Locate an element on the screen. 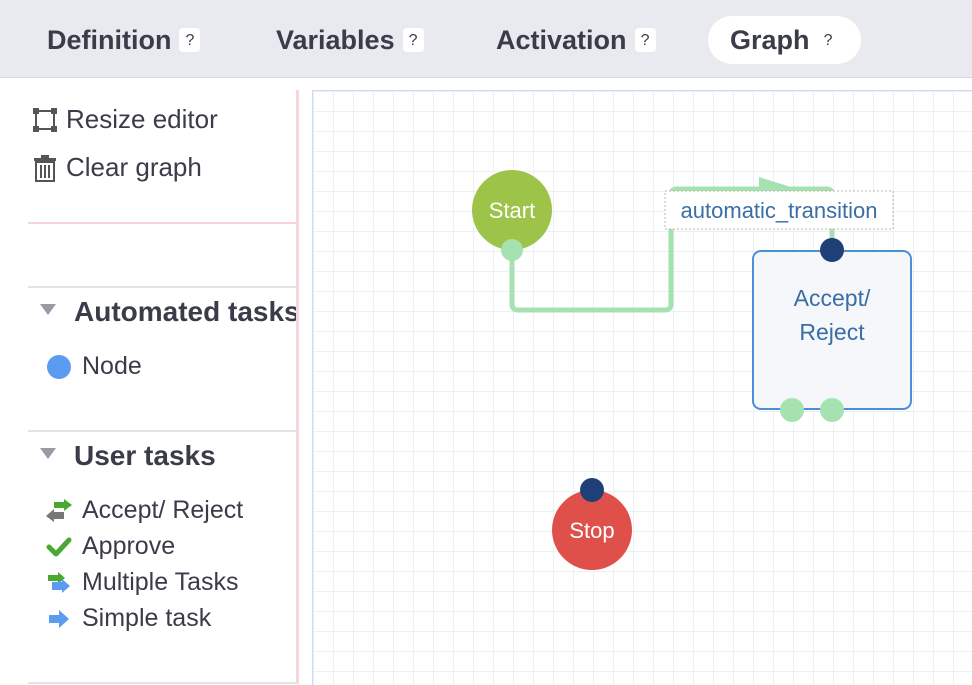 The width and height of the screenshot is (972, 685). right-arrow-icon is located at coordinates (59, 618).